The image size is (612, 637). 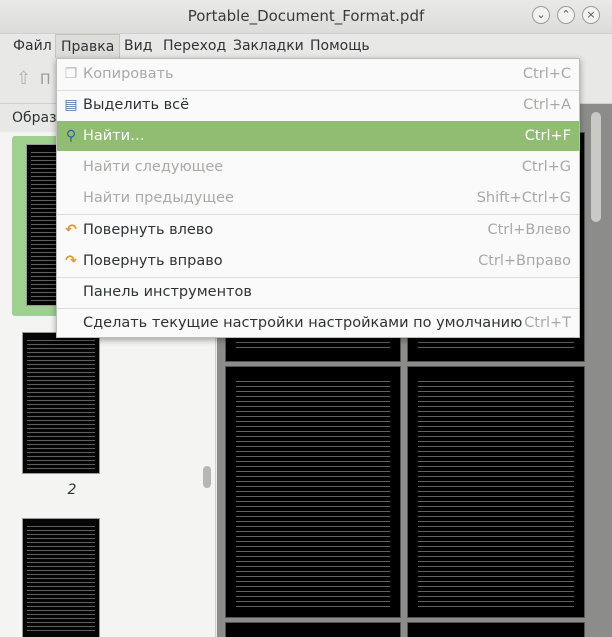 I want to click on menu-item-rotate-left: ↶ Повернуть влево Ctrl+Влево, so click(x=318, y=230).